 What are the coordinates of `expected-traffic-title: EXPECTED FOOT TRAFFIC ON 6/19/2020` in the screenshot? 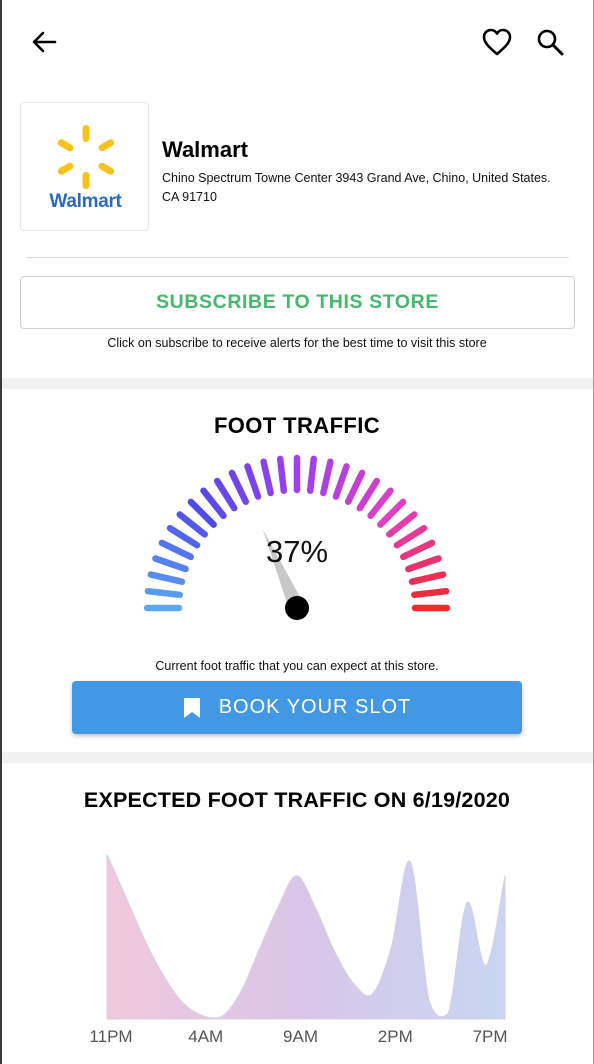 It's located at (297, 800).